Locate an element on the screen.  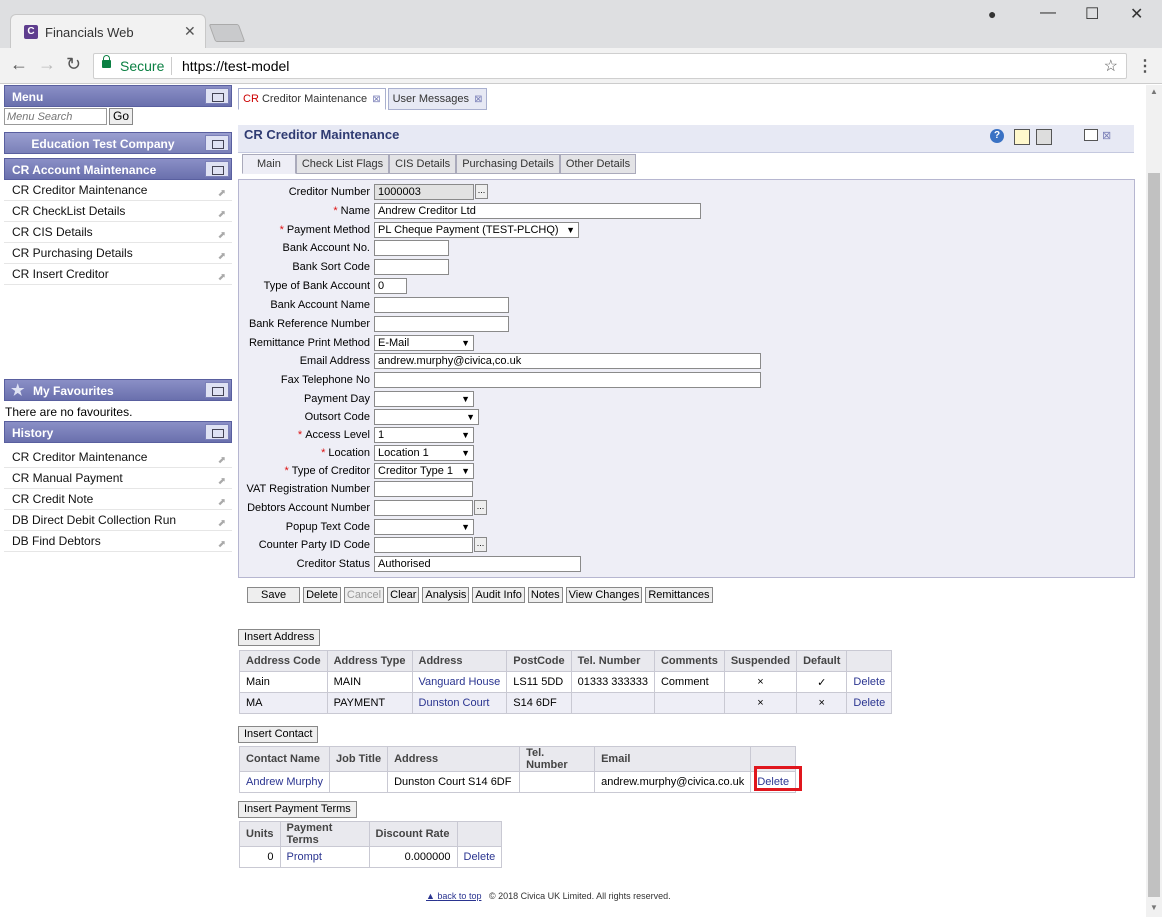
sidebar-item: CR CheckList Details ⬈ is located at coordinates (118, 211).